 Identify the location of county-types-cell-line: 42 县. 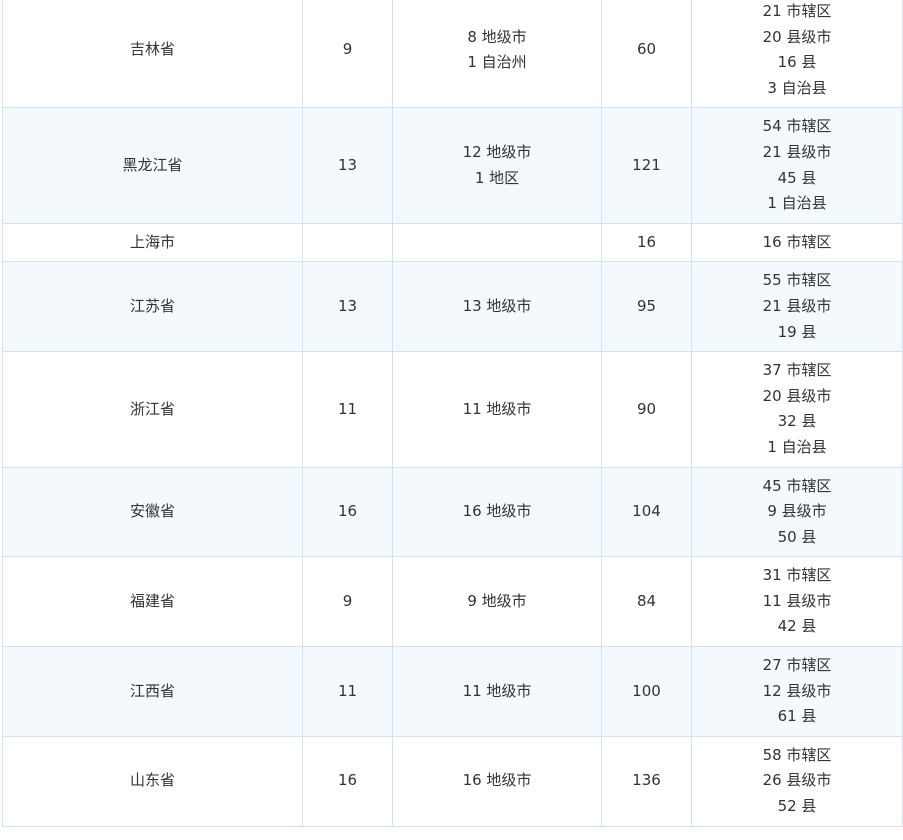
(797, 626).